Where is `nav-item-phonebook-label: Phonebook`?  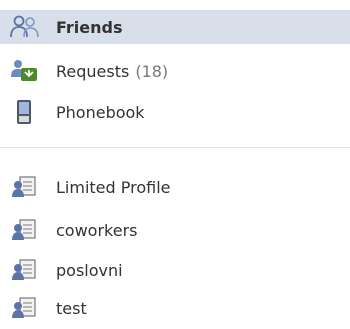
nav-item-phonebook-label: Phonebook is located at coordinates (100, 112).